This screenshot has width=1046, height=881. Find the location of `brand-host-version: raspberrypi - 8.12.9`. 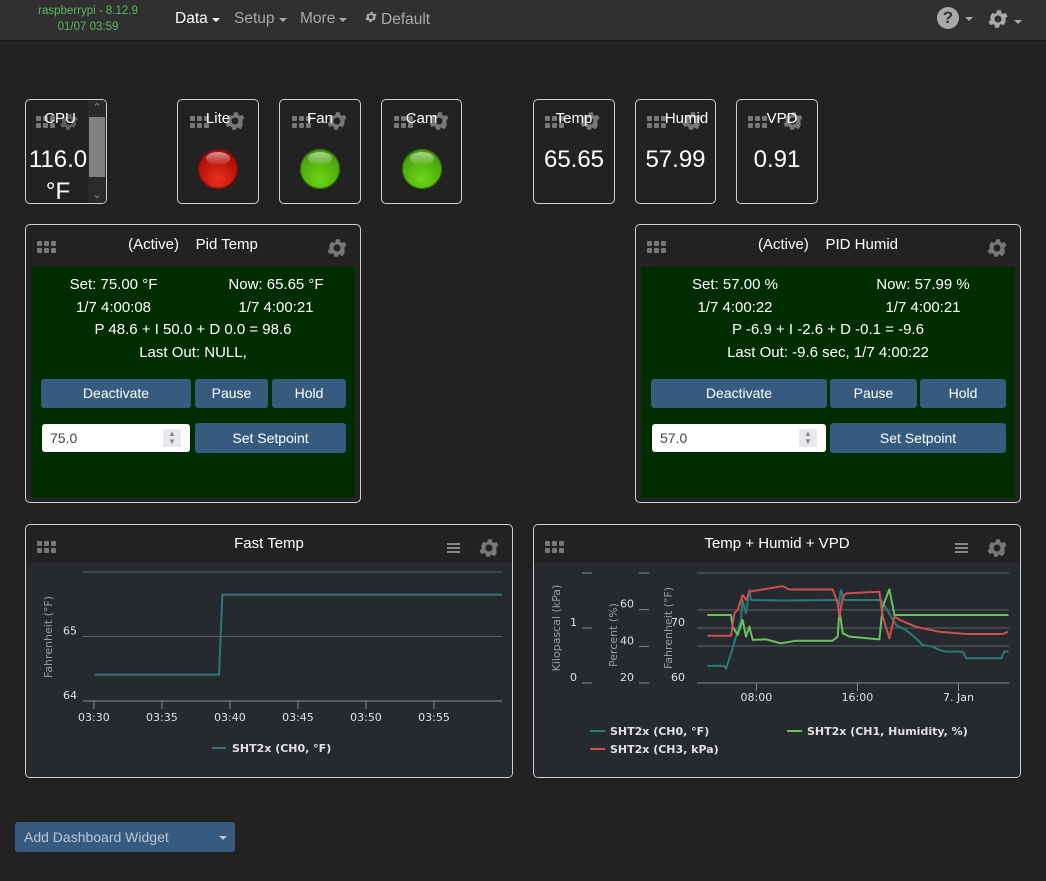

brand-host-version: raspberrypi - 8.12.9 is located at coordinates (88, 11).